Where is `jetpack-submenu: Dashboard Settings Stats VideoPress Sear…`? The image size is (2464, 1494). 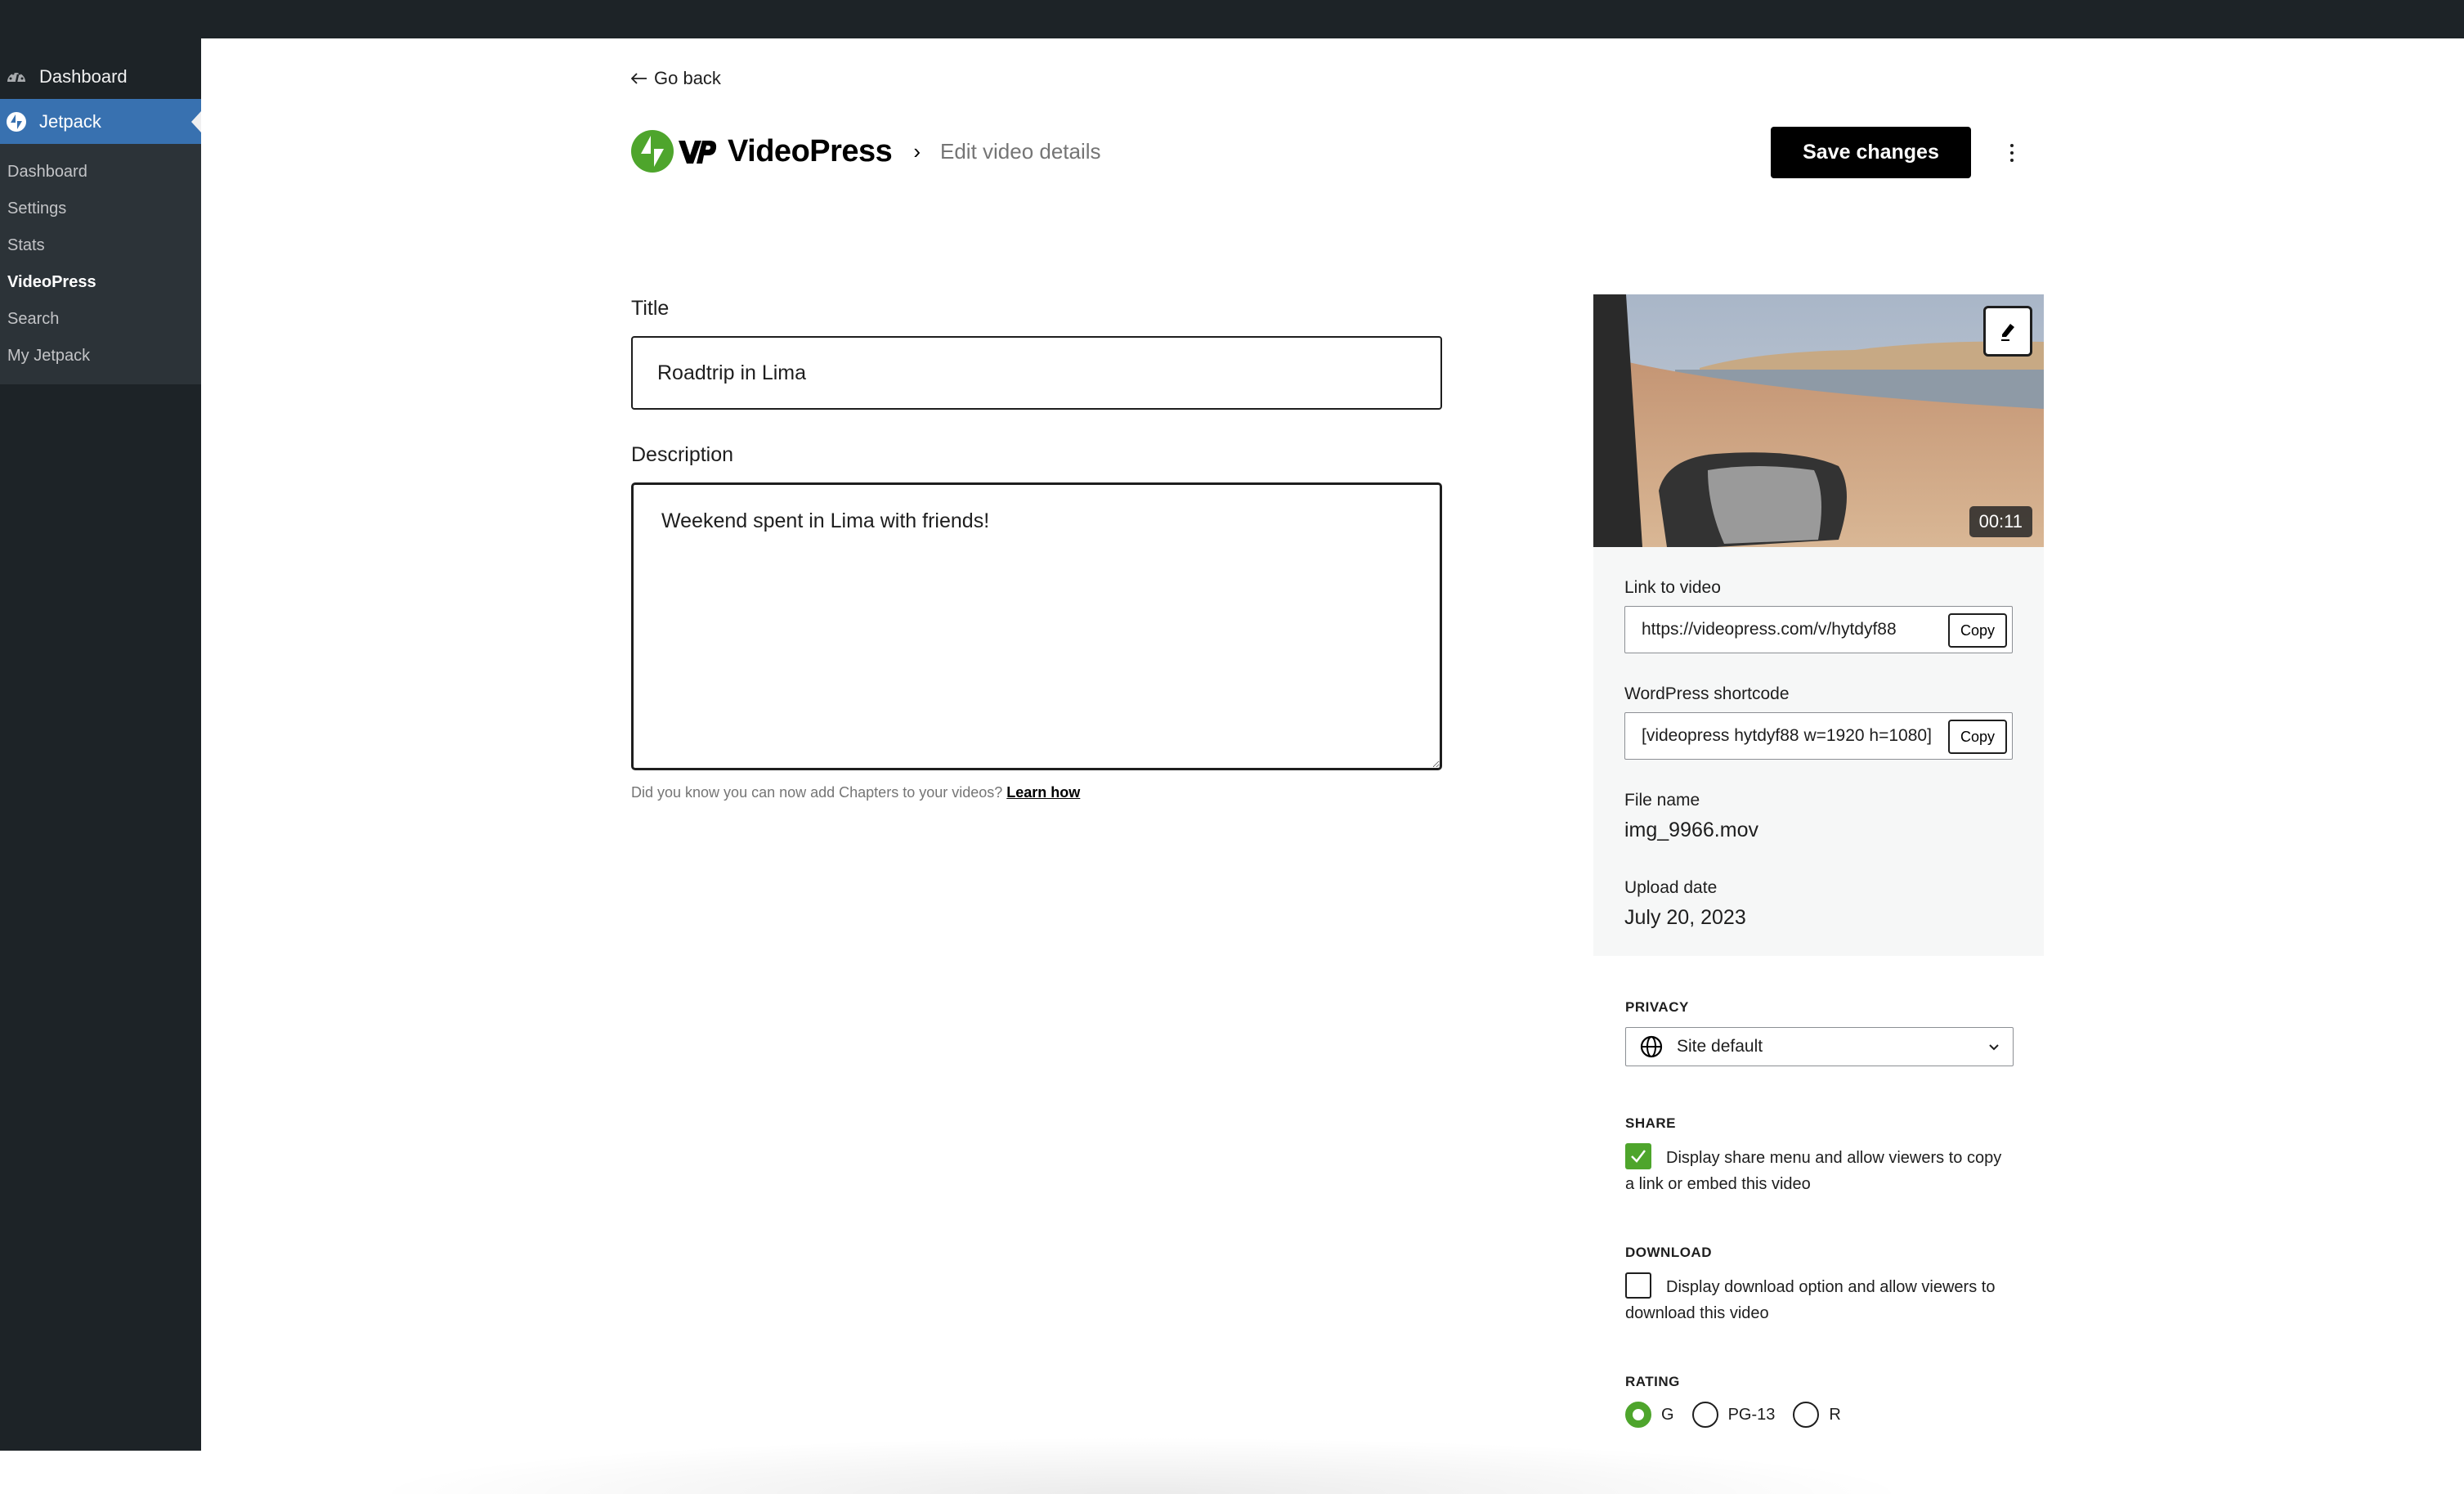
jetpack-submenu: Dashboard Settings Stats VideoPress Sear… is located at coordinates (100, 264).